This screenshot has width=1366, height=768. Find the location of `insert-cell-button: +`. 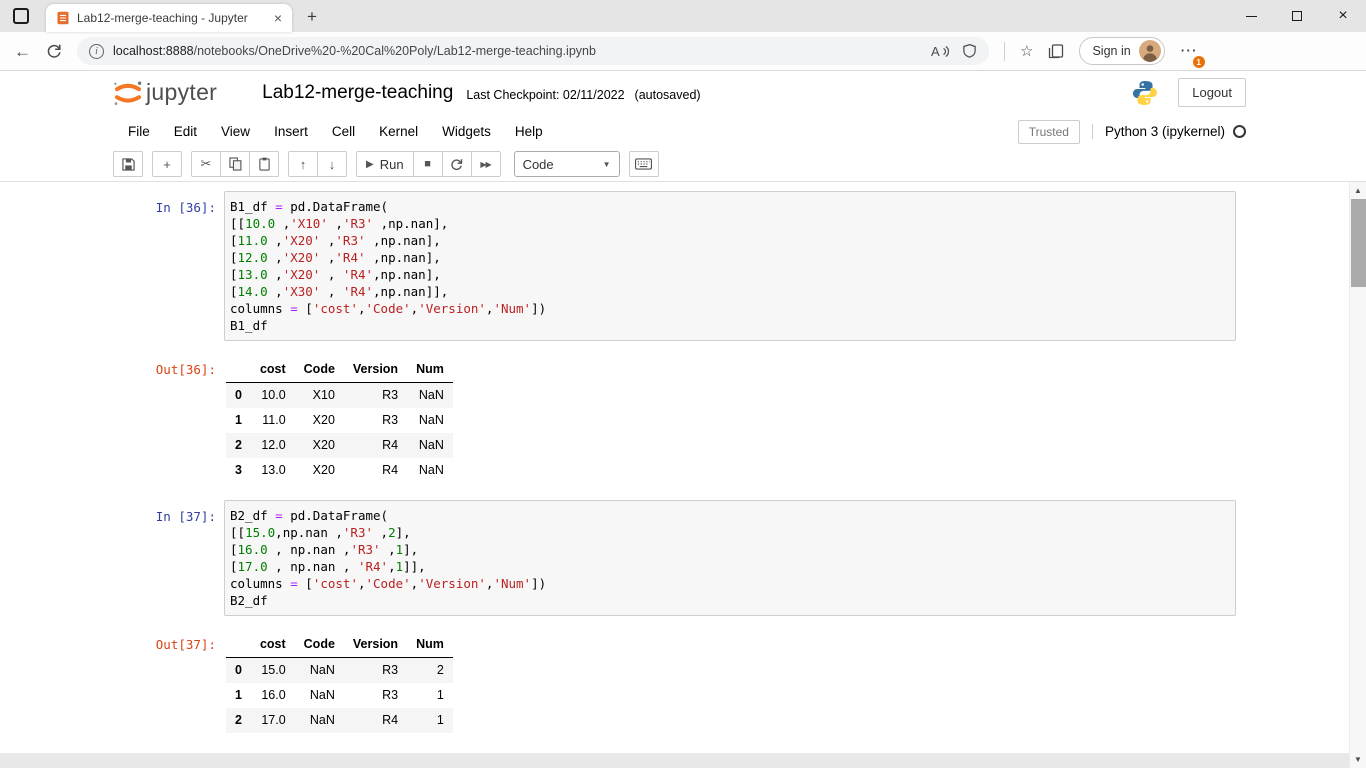

insert-cell-button: + is located at coordinates (167, 164).